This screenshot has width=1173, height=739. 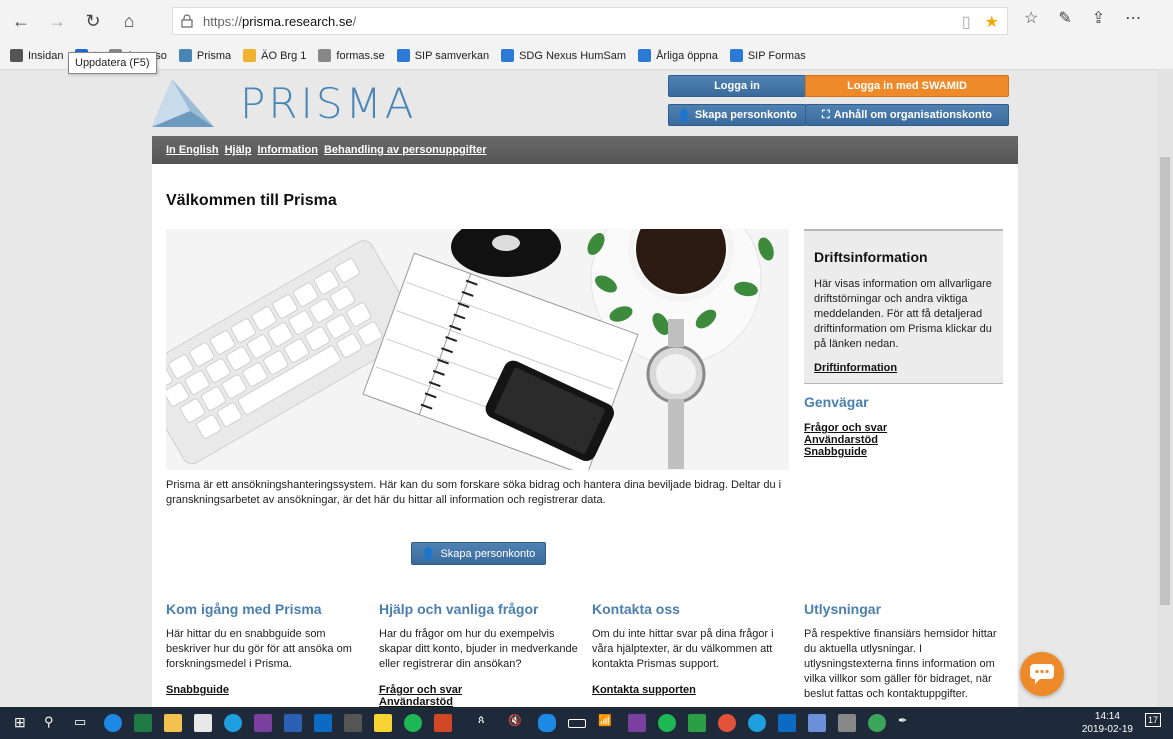 I want to click on home-icon: ⌂, so click(x=129, y=21).